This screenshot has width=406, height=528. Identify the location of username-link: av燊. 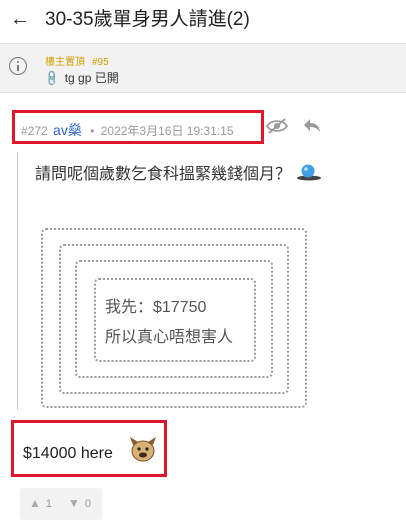
(67, 130).